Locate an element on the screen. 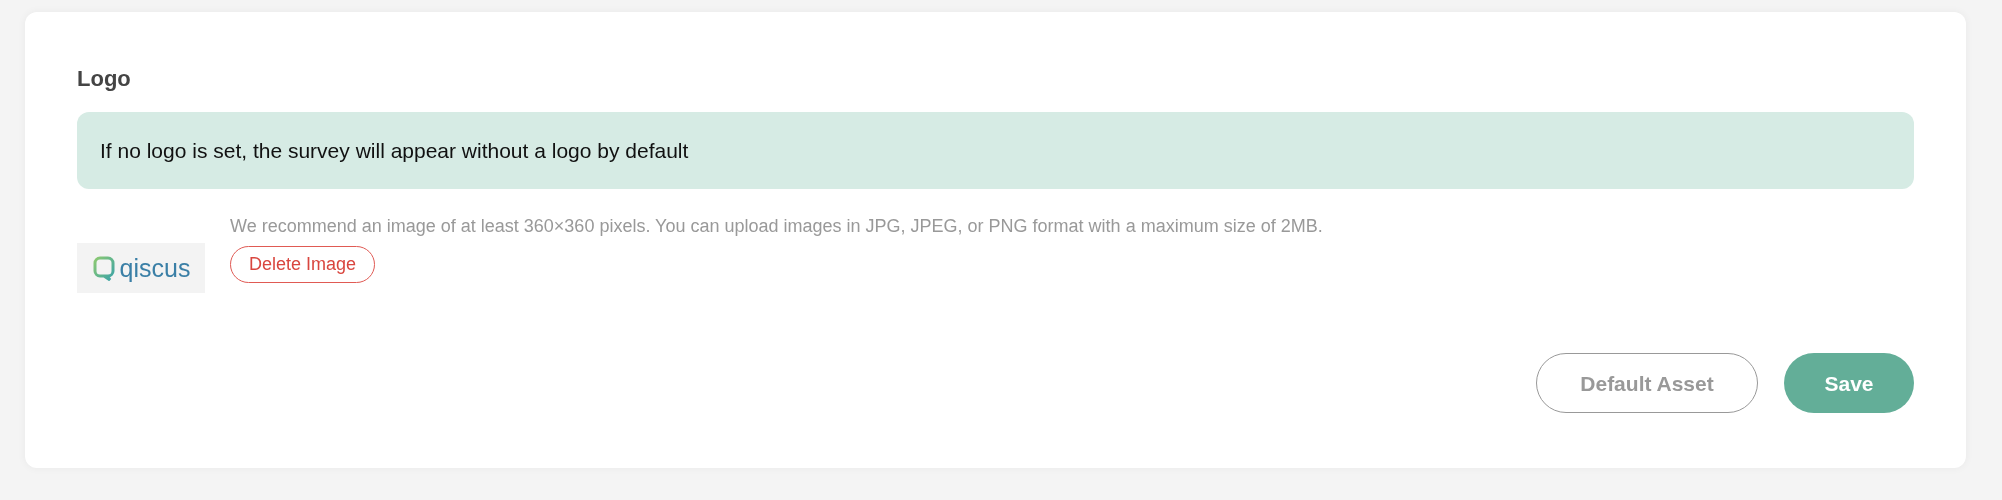 This screenshot has height=500, width=2002. info-alert: If no logo is set, the survey will appear without a logo by default is located at coordinates (995, 151).